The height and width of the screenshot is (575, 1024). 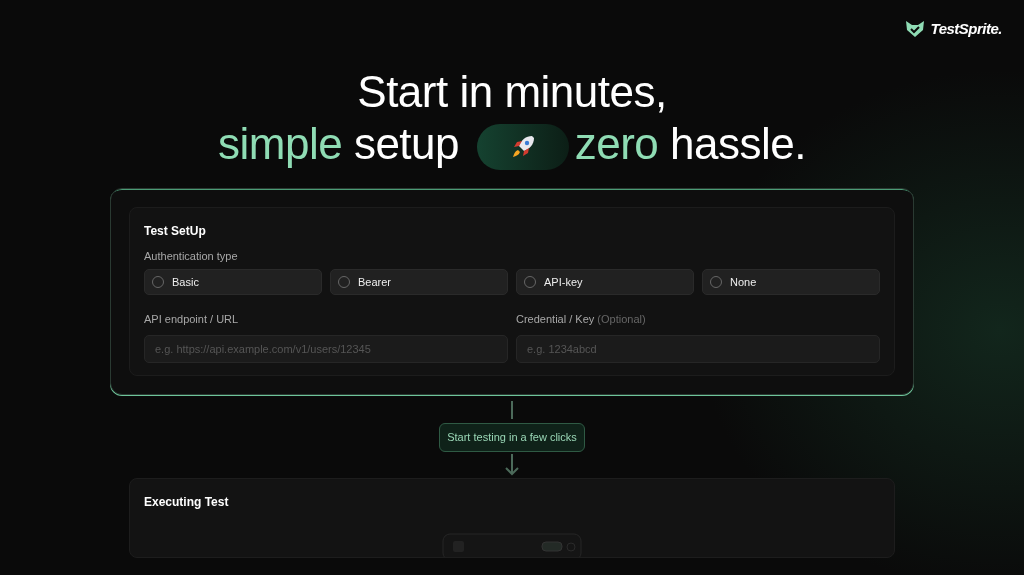 I want to click on auth-option: Basic, so click(x=233, y=281).